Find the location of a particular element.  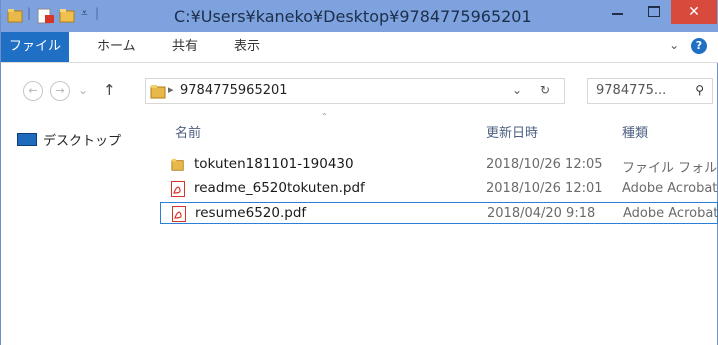

maximize-button is located at coordinates (654, 12).